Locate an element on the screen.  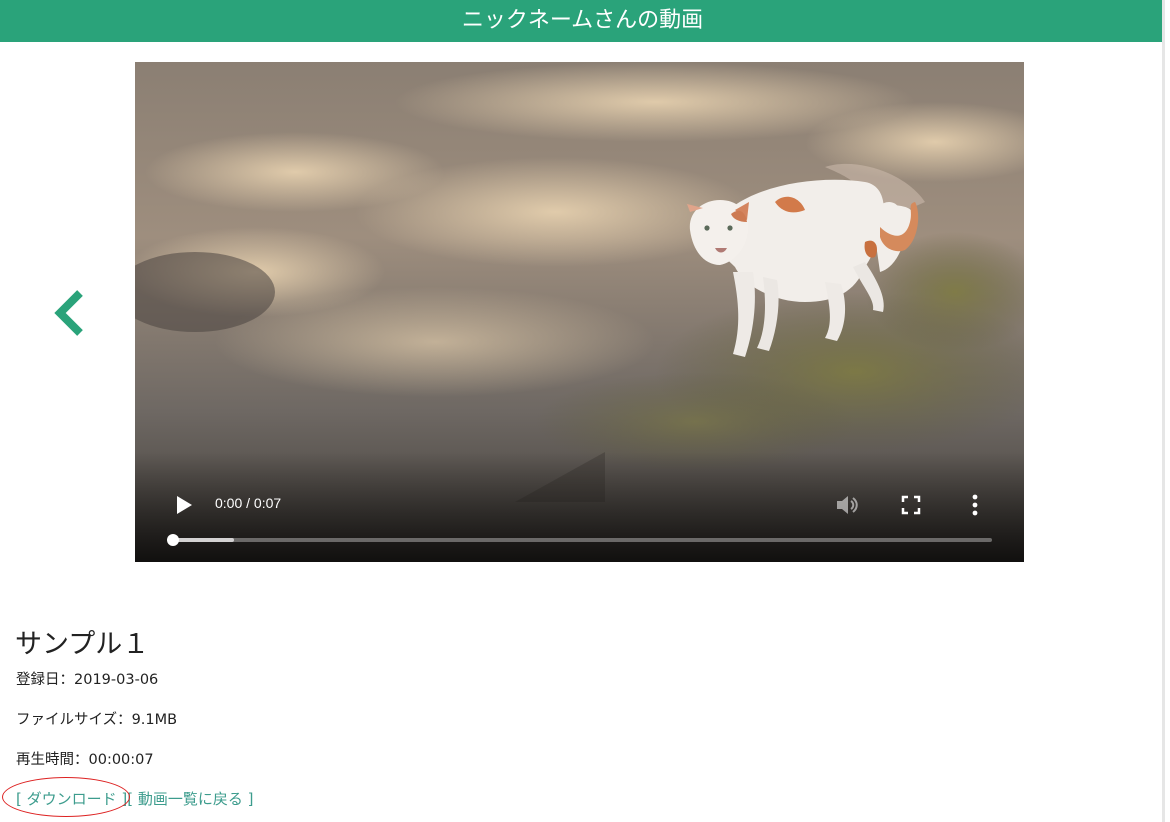
more-options-button is located at coordinates (975, 507).